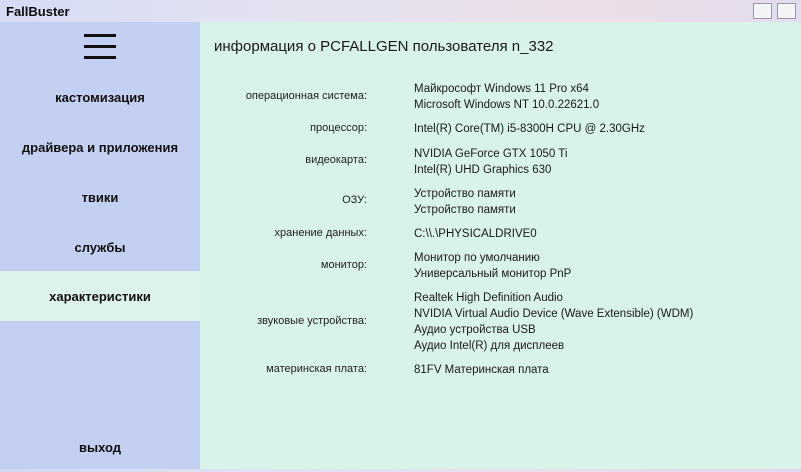 Image resolution: width=801 pixels, height=472 pixels. Describe the element at coordinates (465, 202) in the screenshot. I see `ram-value: Устройство памяти Устройство памяти` at that location.